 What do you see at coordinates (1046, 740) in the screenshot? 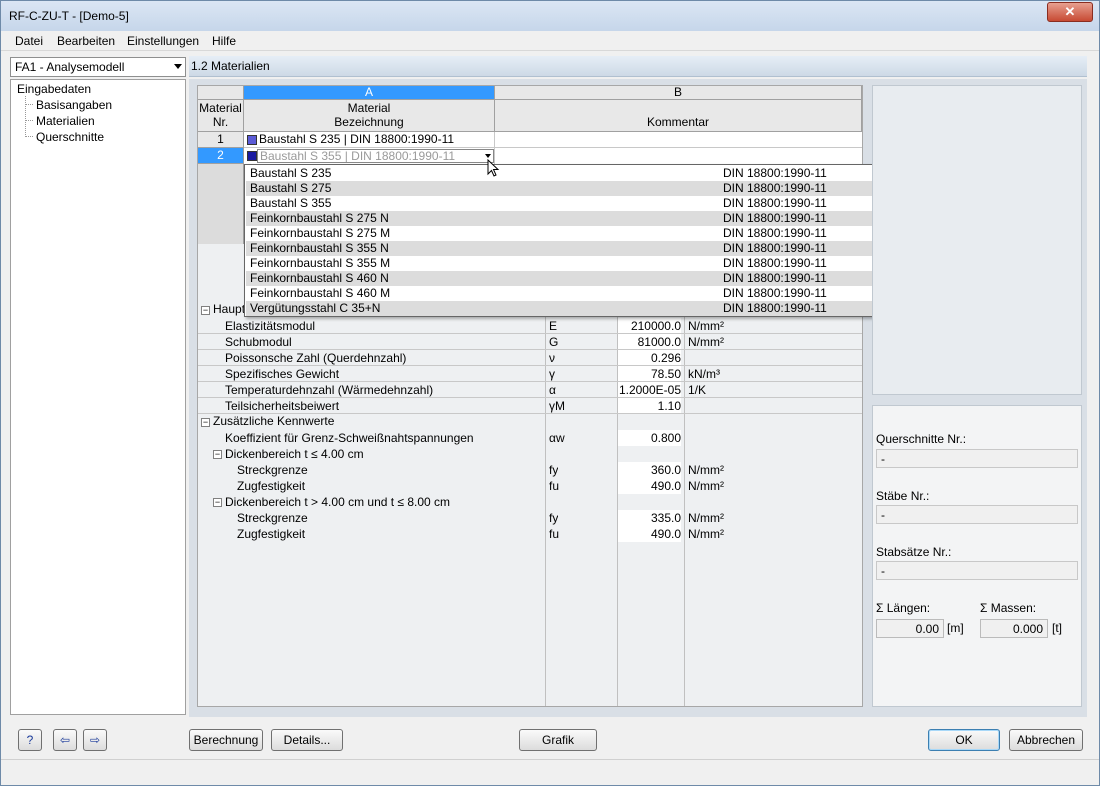
I see `abbrechen-button: Abbrechen` at bounding box center [1046, 740].